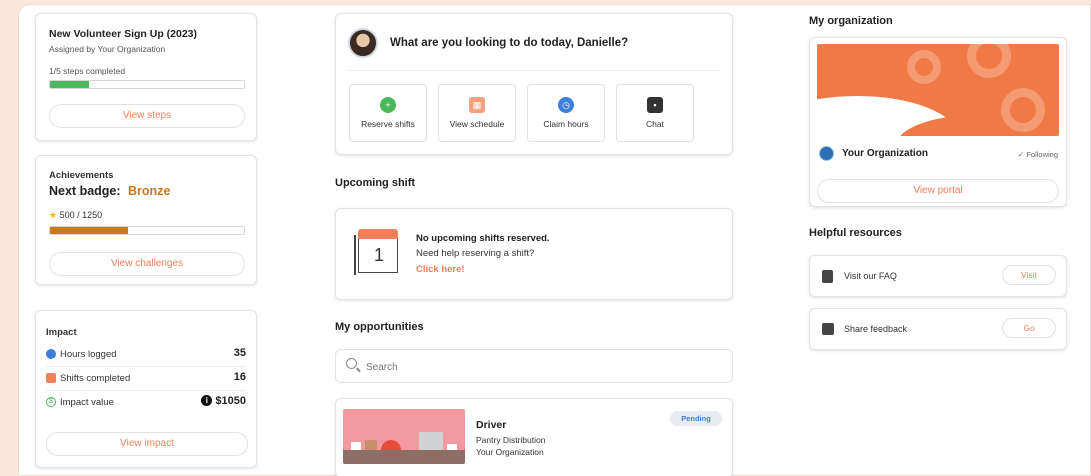 This screenshot has height=476, width=1091. Describe the element at coordinates (696, 418) in the screenshot. I see `status-badge: Pending` at that location.